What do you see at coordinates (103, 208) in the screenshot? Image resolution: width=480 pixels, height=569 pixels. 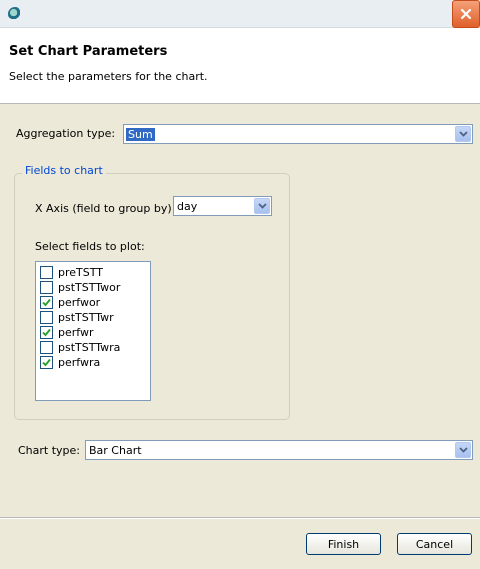 I see `x-axis-label: X Axis (field to group by)` at bounding box center [103, 208].